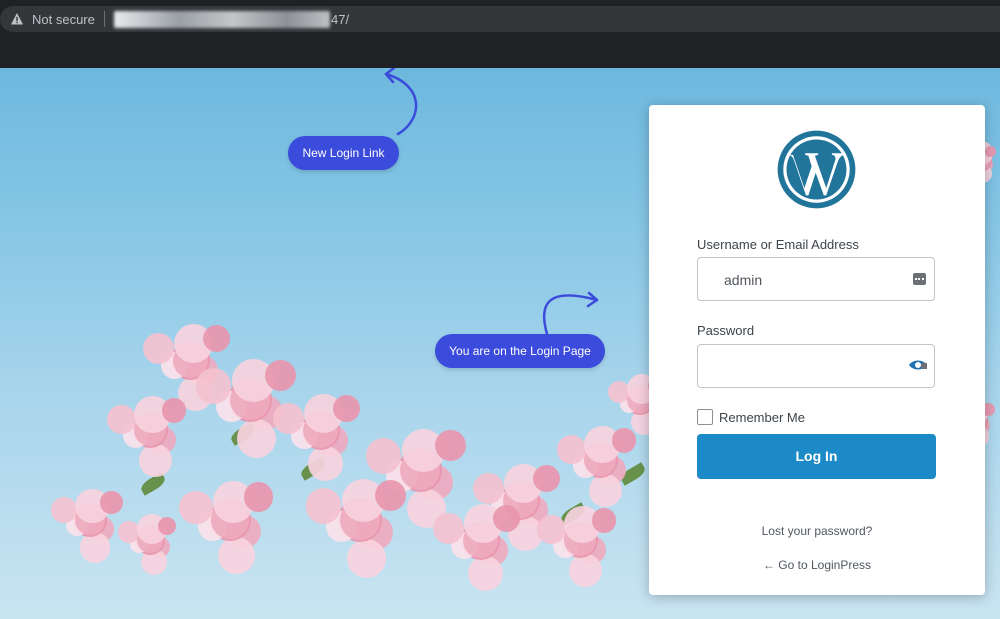 This screenshot has width=1000, height=619. Describe the element at coordinates (726, 330) in the screenshot. I see `password-label: Password` at that location.